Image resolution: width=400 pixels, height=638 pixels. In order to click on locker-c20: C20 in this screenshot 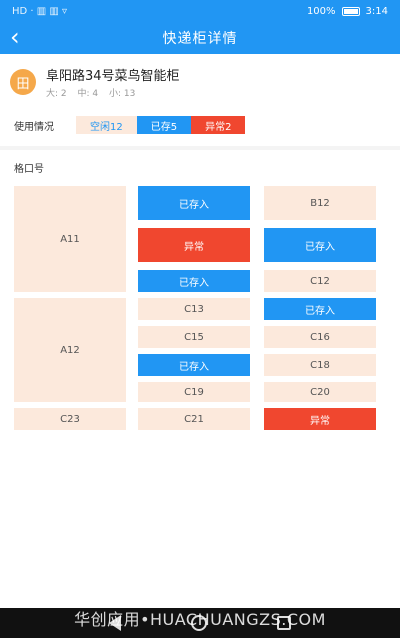, I will do `click(320, 392)`.